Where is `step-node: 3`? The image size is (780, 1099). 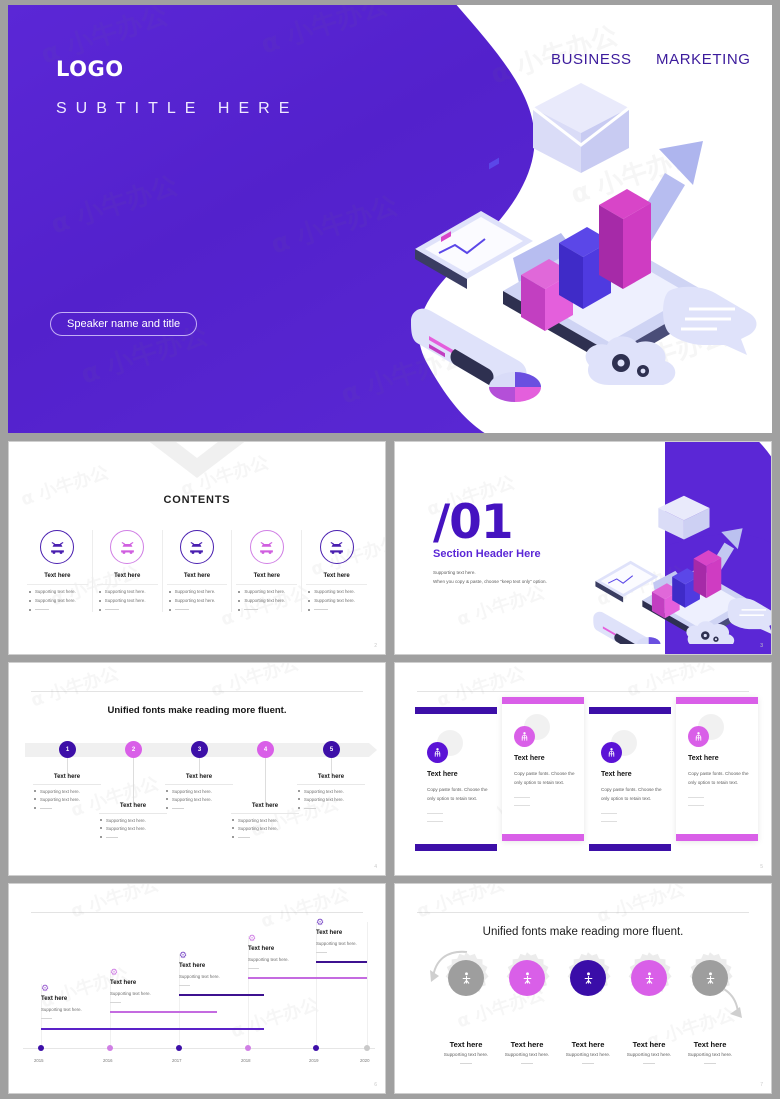
step-node: 3 is located at coordinates (199, 749).